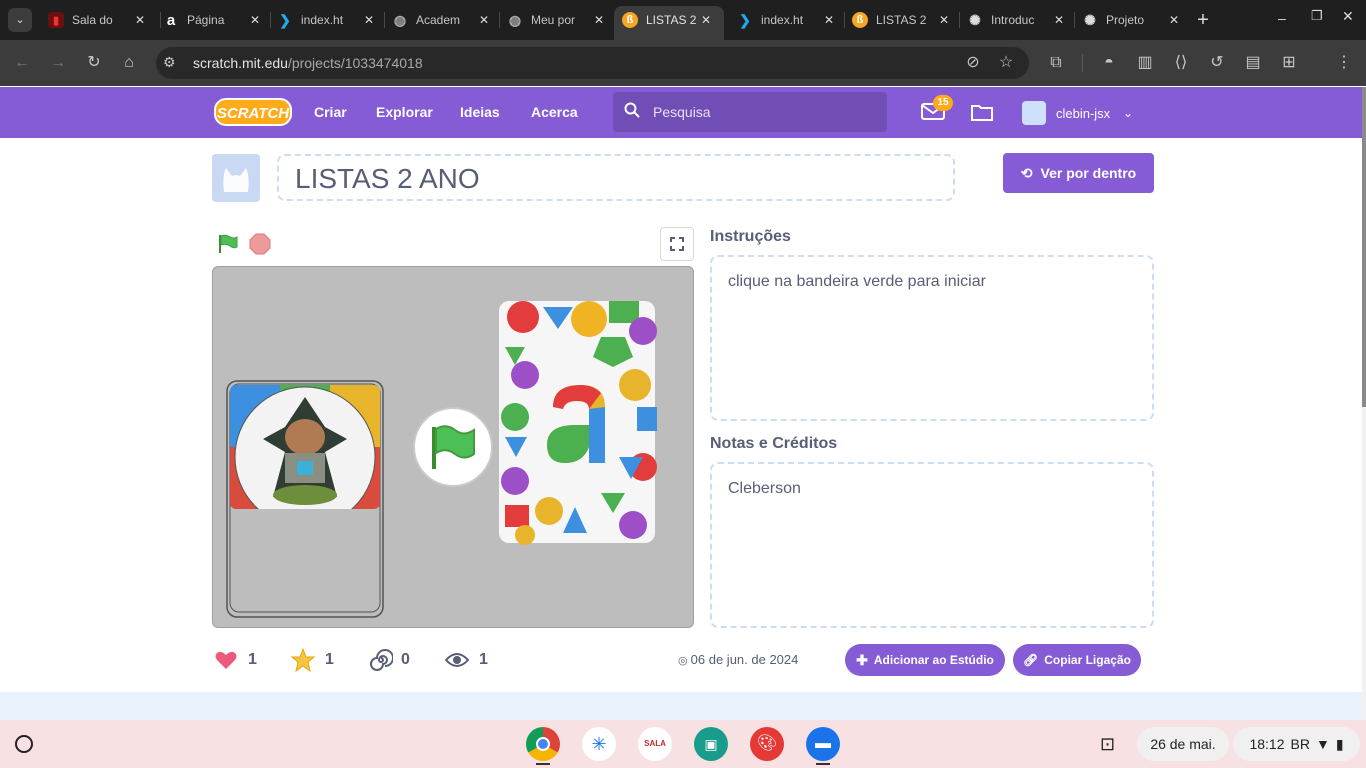 This screenshot has width=1366, height=768. I want to click on scrollbar-thumb, so click(1364, 247).